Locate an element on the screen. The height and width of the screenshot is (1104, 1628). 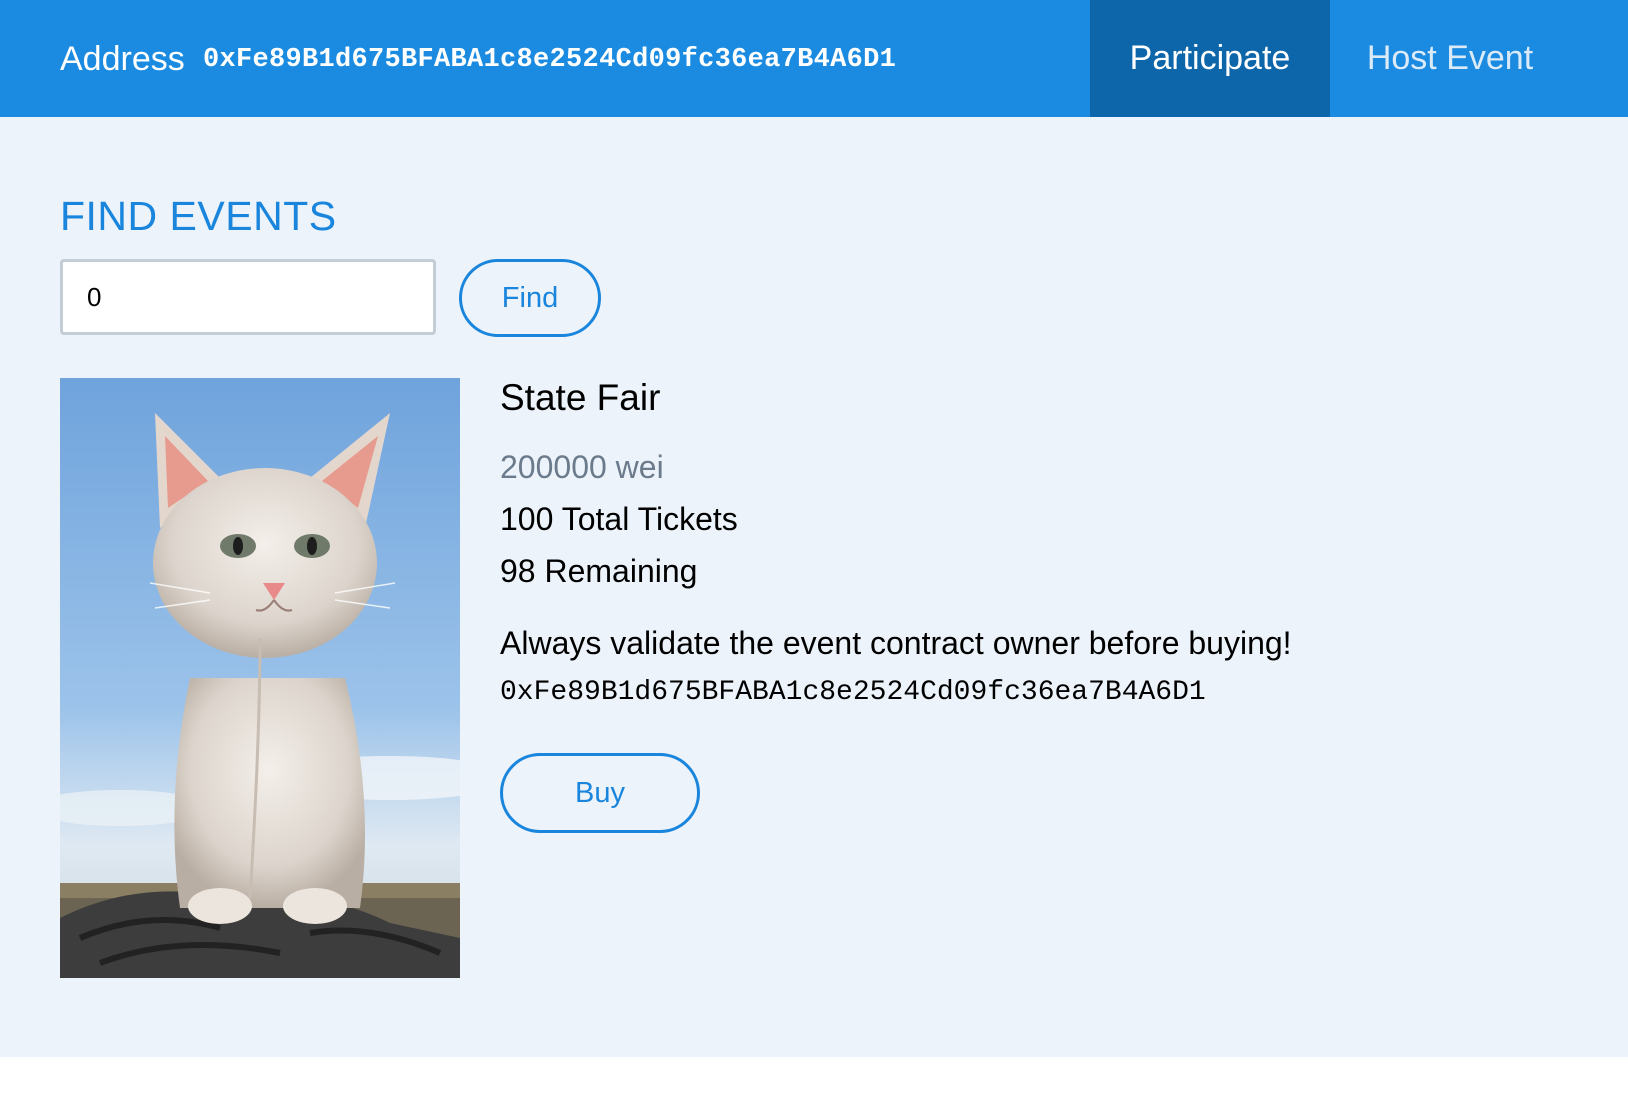
event-total-tickets: 100 Total Tickets is located at coordinates (619, 519).